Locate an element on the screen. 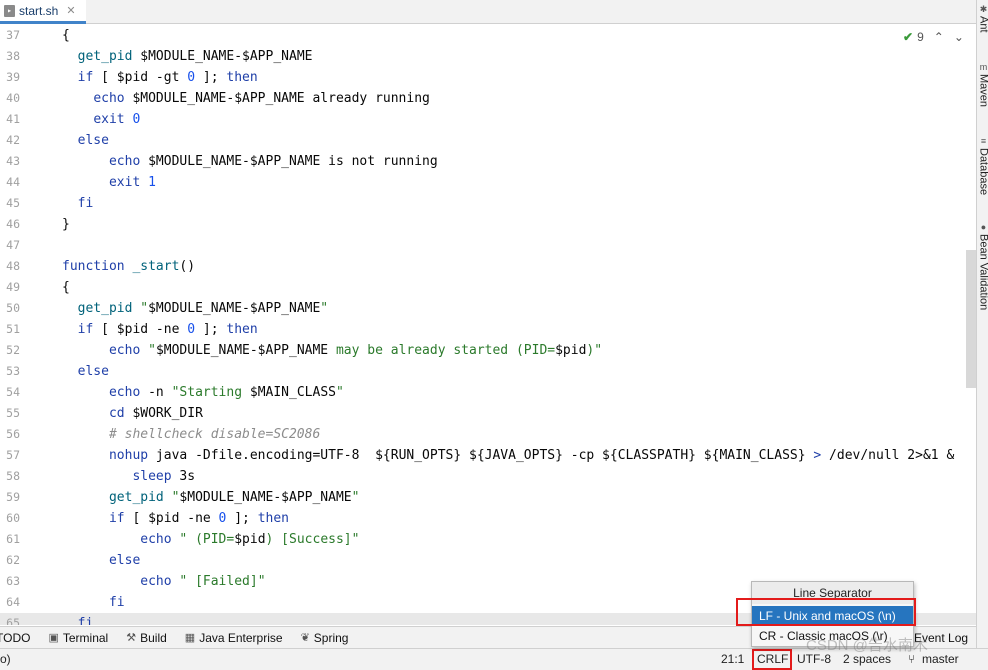 This screenshot has width=988, height=670. code-line: 61 echo " (PID=$pid) [Success]" is located at coordinates (488, 539).